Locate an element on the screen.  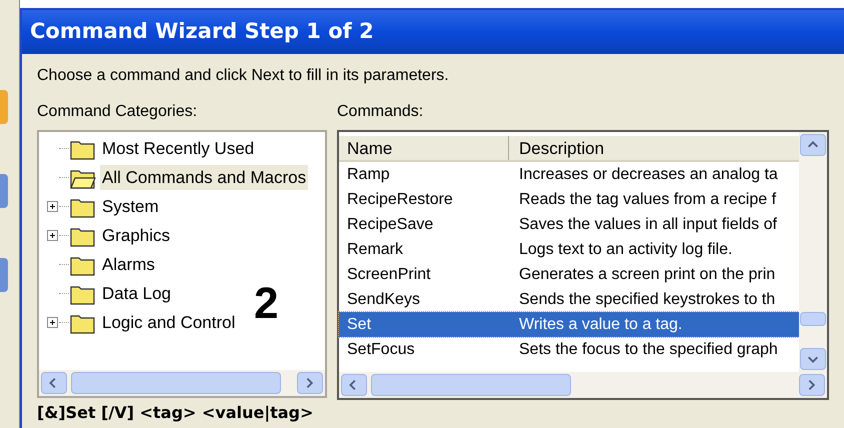
command-row: Remark Logs text to an activity log file. is located at coordinates (569, 249).